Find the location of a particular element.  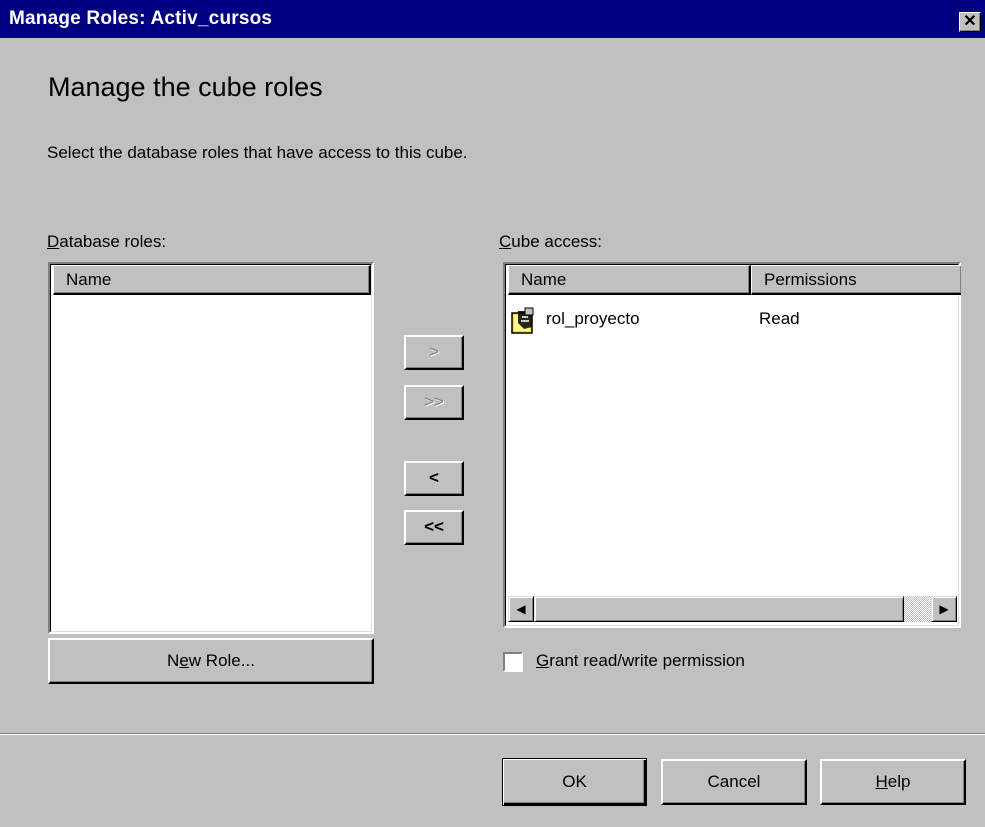

role-icon is located at coordinates (525, 323).